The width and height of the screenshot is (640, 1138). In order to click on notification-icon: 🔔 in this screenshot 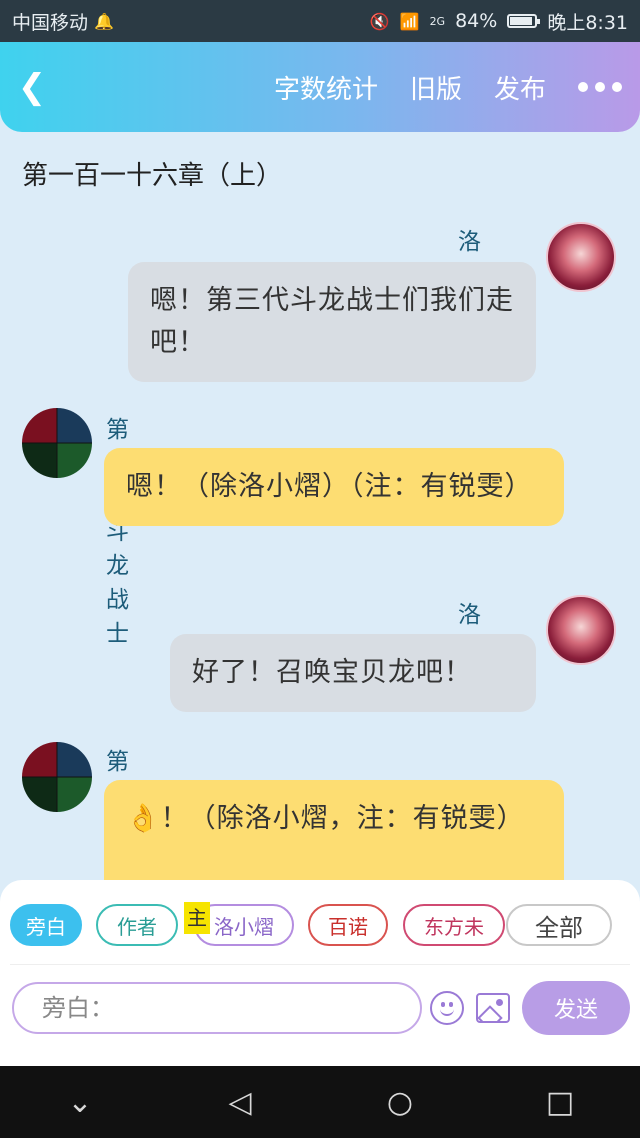, I will do `click(104, 21)`.